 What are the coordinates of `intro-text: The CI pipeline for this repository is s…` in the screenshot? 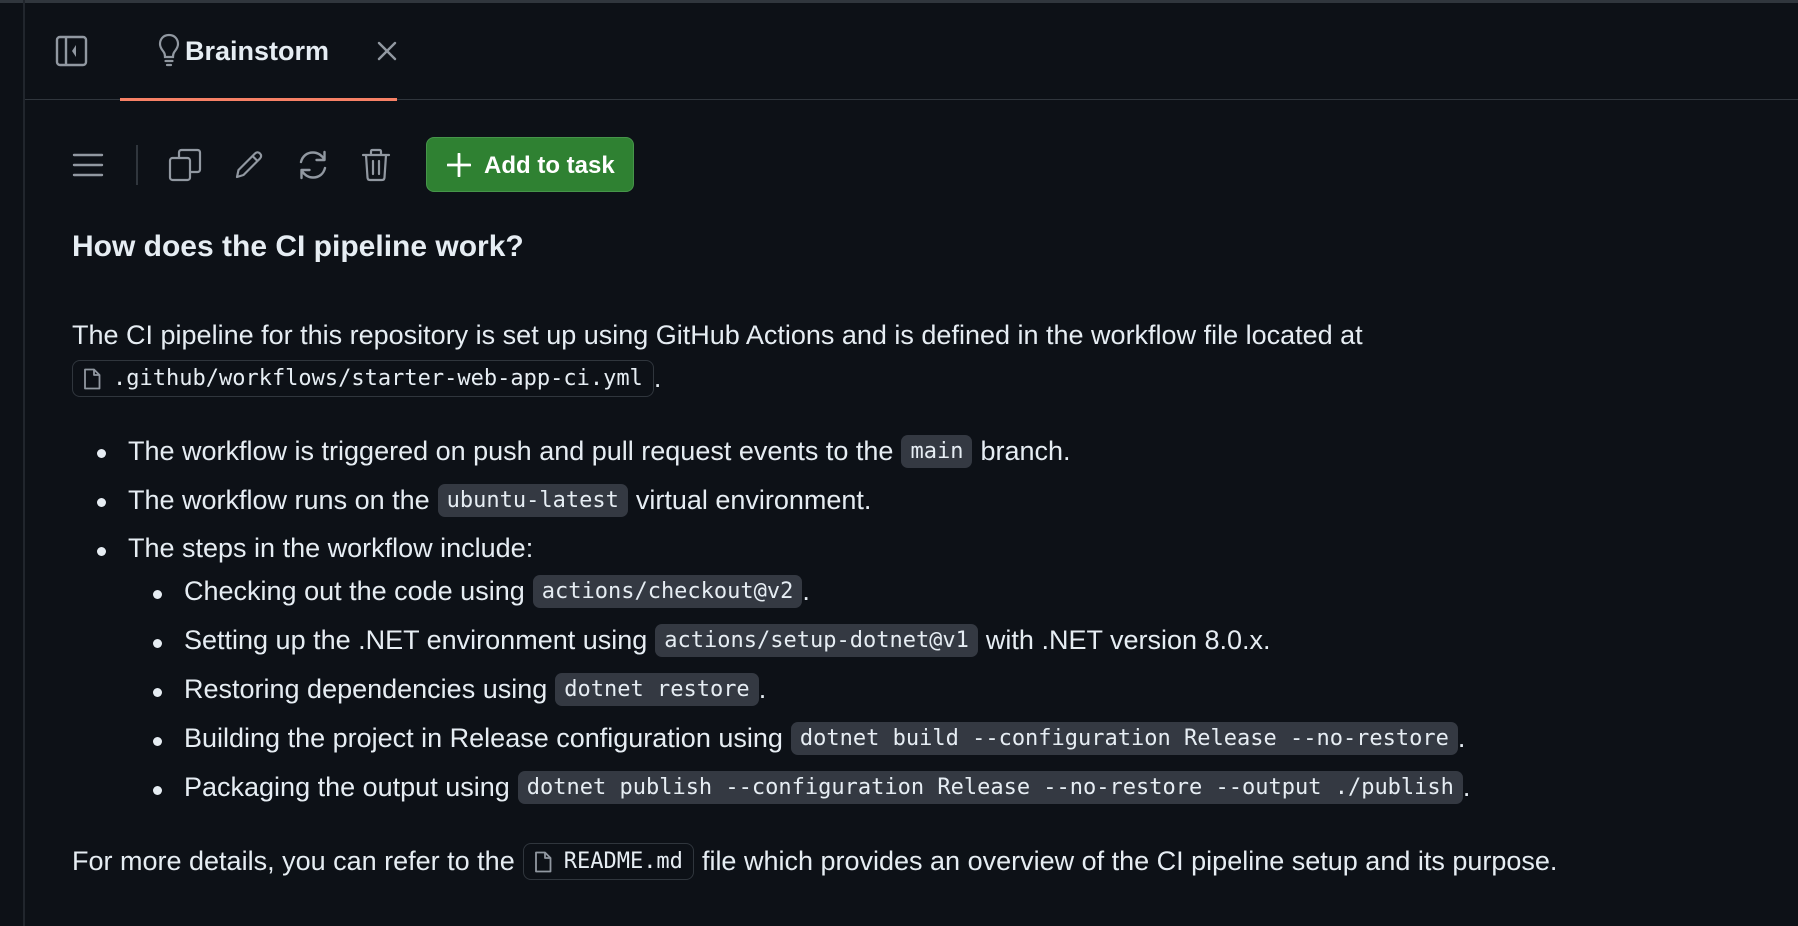 It's located at (717, 335).